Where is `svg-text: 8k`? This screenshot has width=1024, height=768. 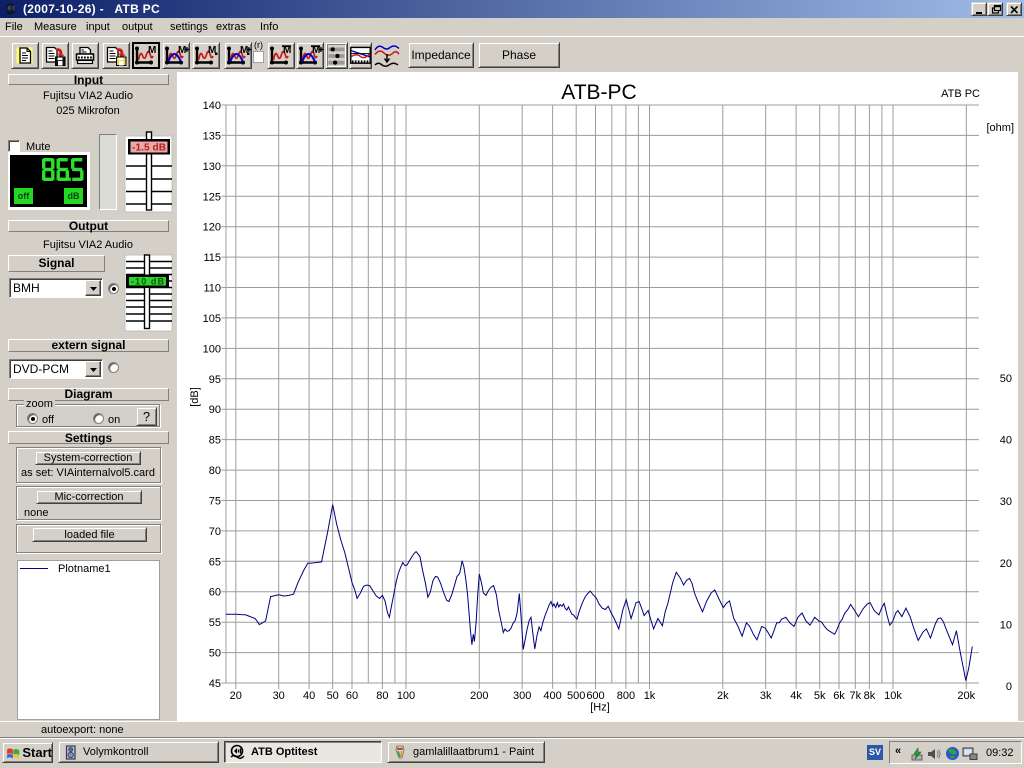
svg-text: 8k is located at coordinates (870, 696).